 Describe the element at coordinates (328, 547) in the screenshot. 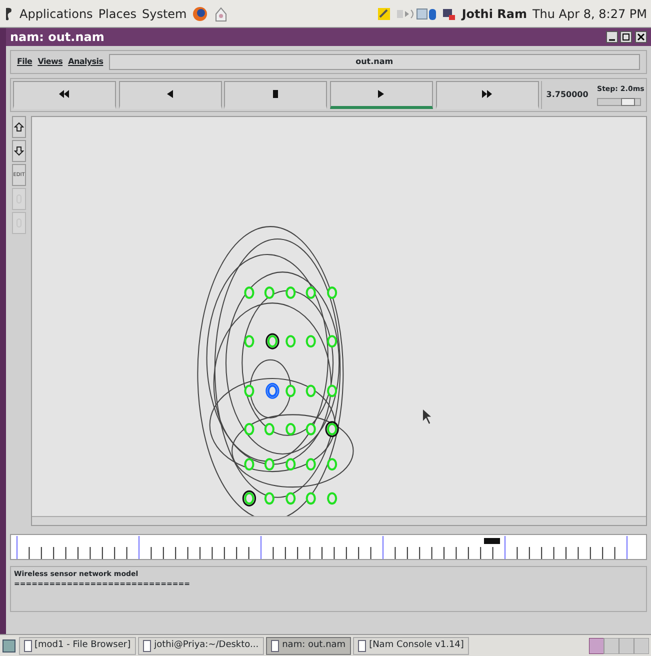

I see `timeline` at that location.